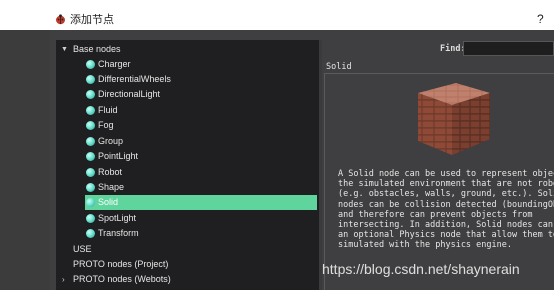 The height and width of the screenshot is (290, 554). I want to click on tree-item-label: PointLight, so click(118, 156).